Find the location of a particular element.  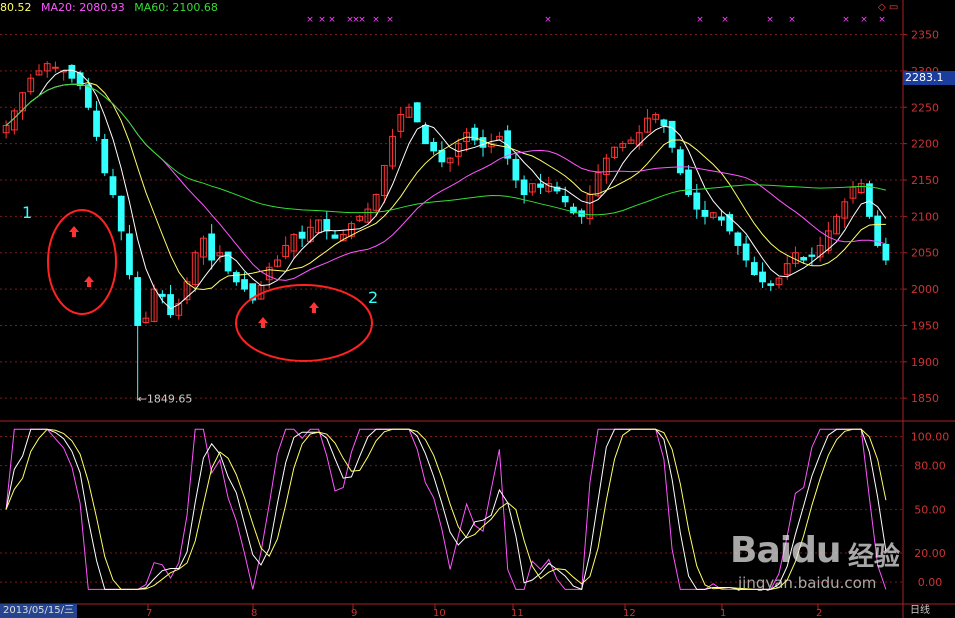

indicator-tick-label: 50.00 is located at coordinates (930, 509).